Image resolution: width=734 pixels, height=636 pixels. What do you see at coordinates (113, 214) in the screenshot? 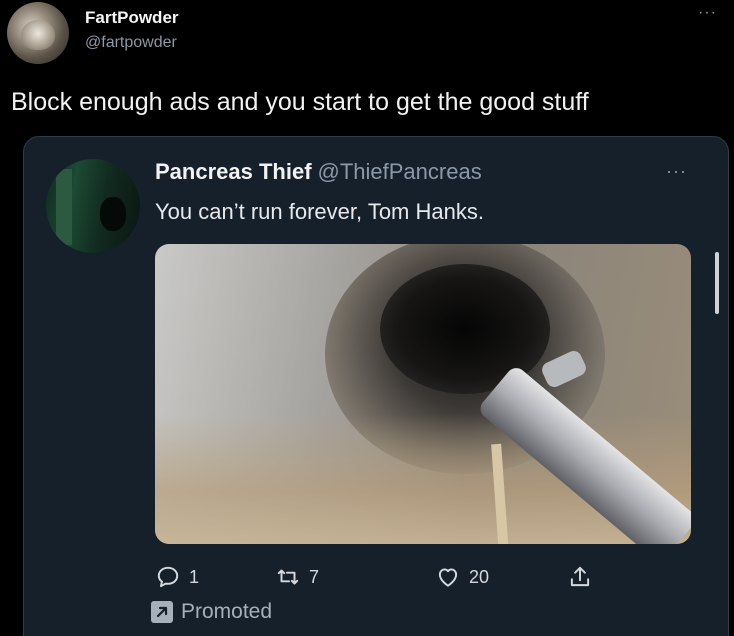
I see `avatar-image-figure` at bounding box center [113, 214].